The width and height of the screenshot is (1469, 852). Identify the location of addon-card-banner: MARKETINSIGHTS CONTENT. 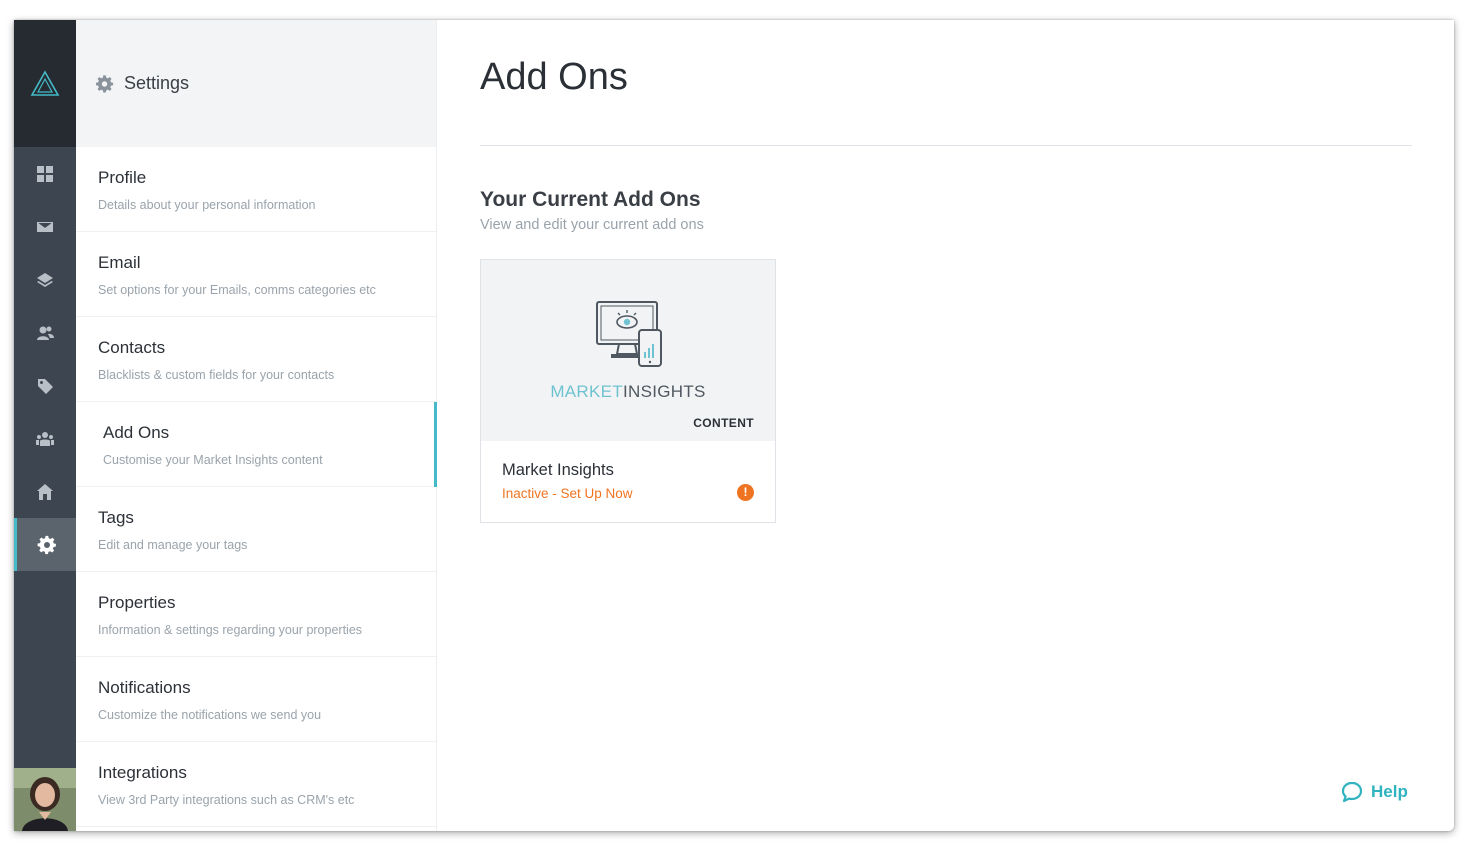
(628, 350).